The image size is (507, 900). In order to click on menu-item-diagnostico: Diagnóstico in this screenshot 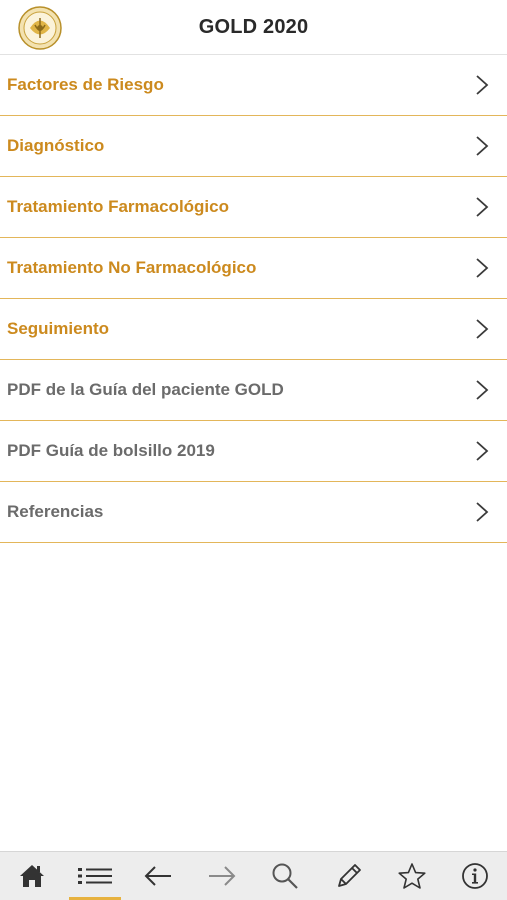, I will do `click(253, 146)`.